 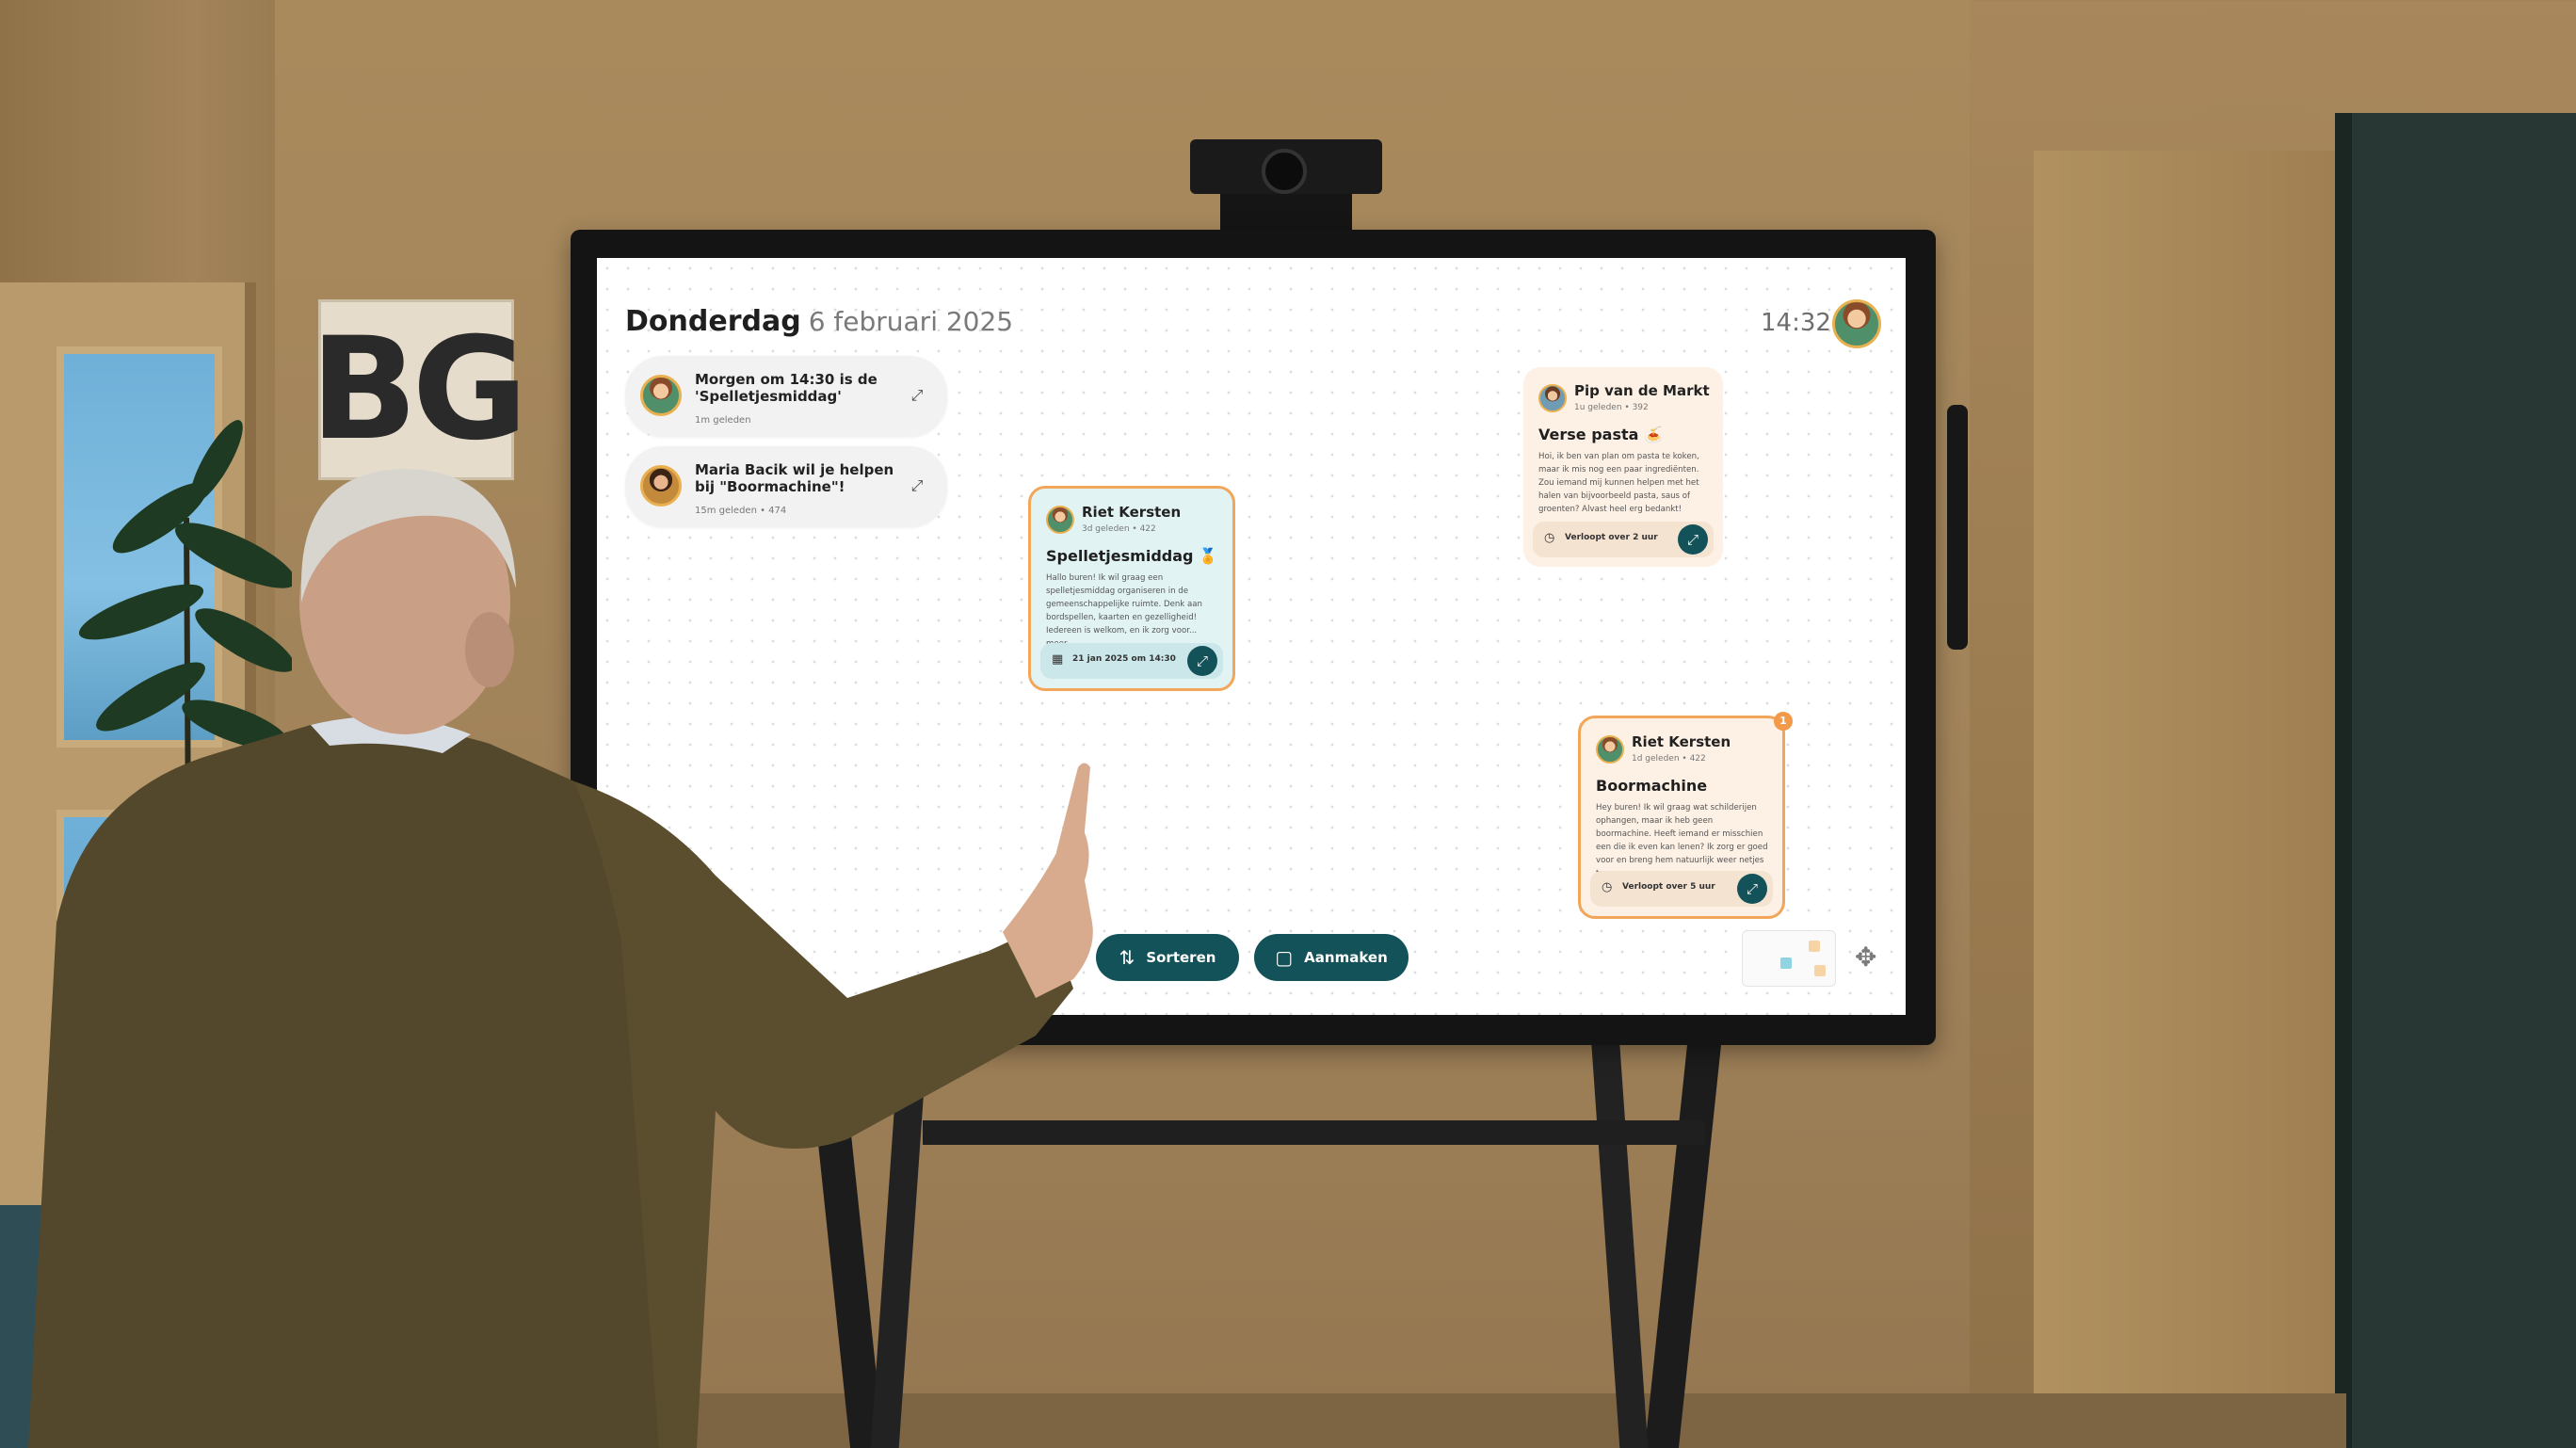 I want to click on card-expiry: Verloopt over 5 uur, so click(x=1668, y=887).